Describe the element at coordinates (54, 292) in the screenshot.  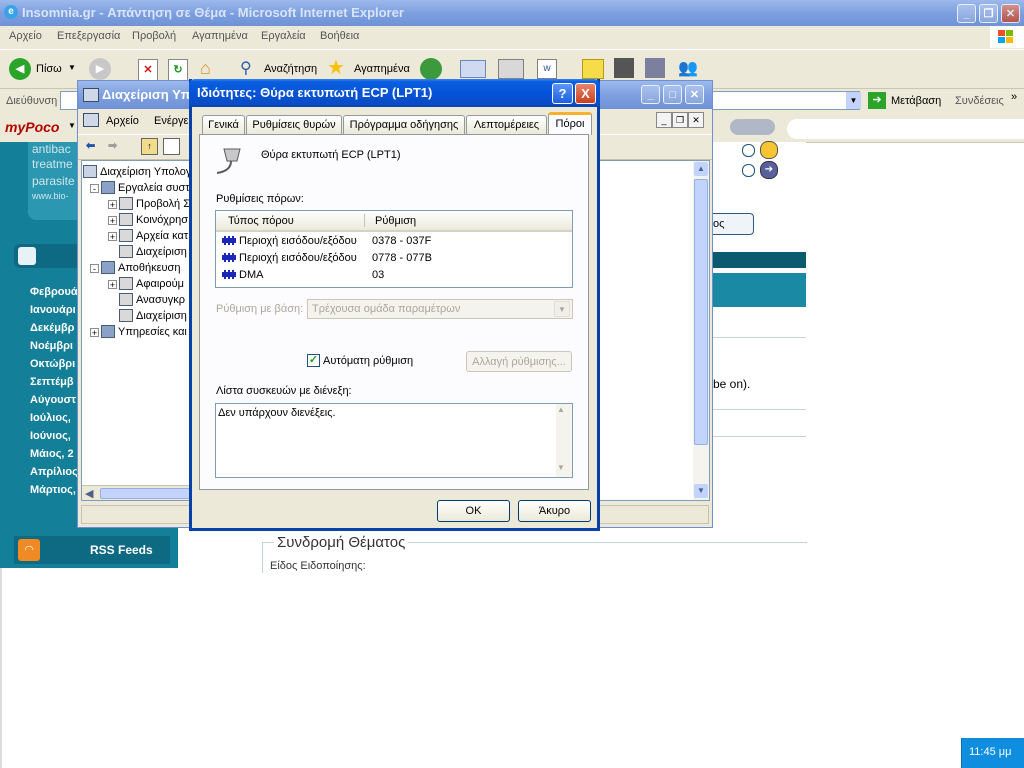
I see `archive-month-link: Φεβρουά` at that location.